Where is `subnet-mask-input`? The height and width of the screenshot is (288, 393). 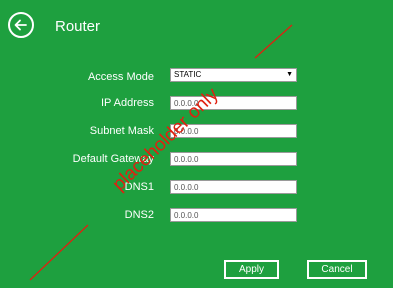 subnet-mask-input is located at coordinates (233, 131).